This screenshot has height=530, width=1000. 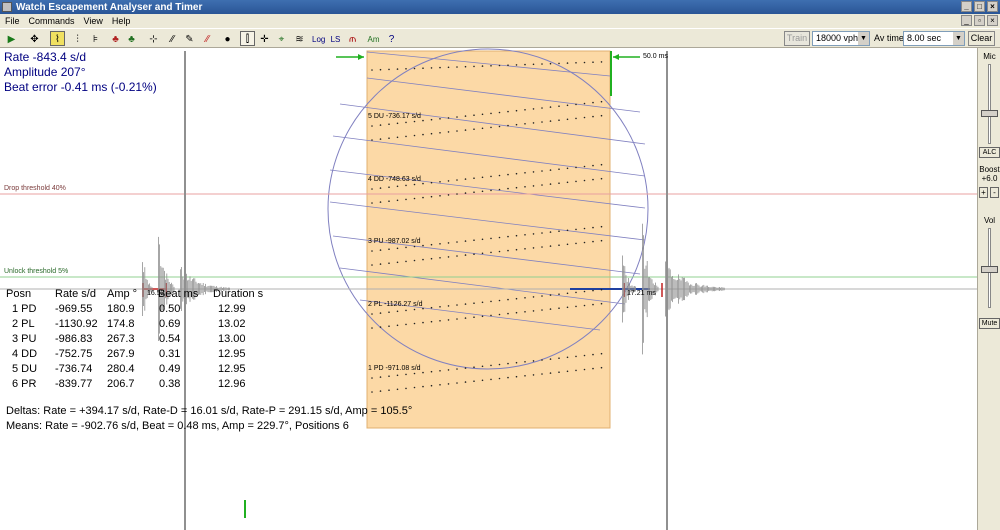 What do you see at coordinates (189, 38) in the screenshot?
I see `pen-icon: ✎` at bounding box center [189, 38].